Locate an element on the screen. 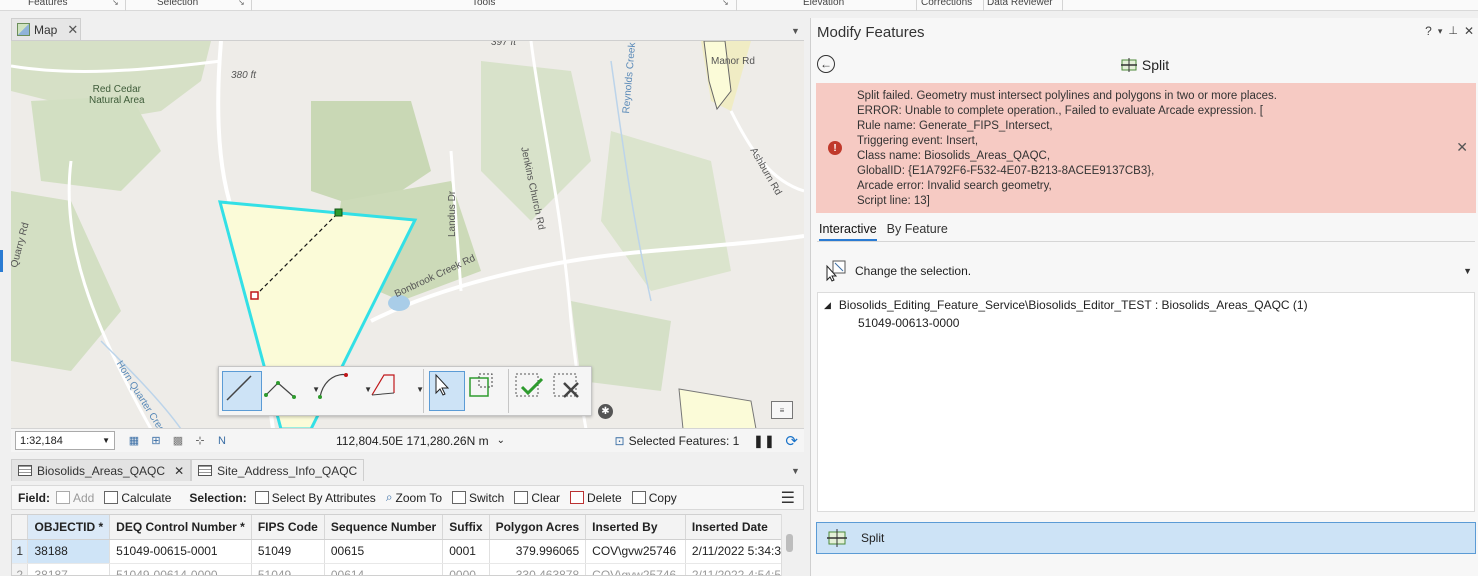  select-by-attributes-icon is located at coordinates (261, 497).